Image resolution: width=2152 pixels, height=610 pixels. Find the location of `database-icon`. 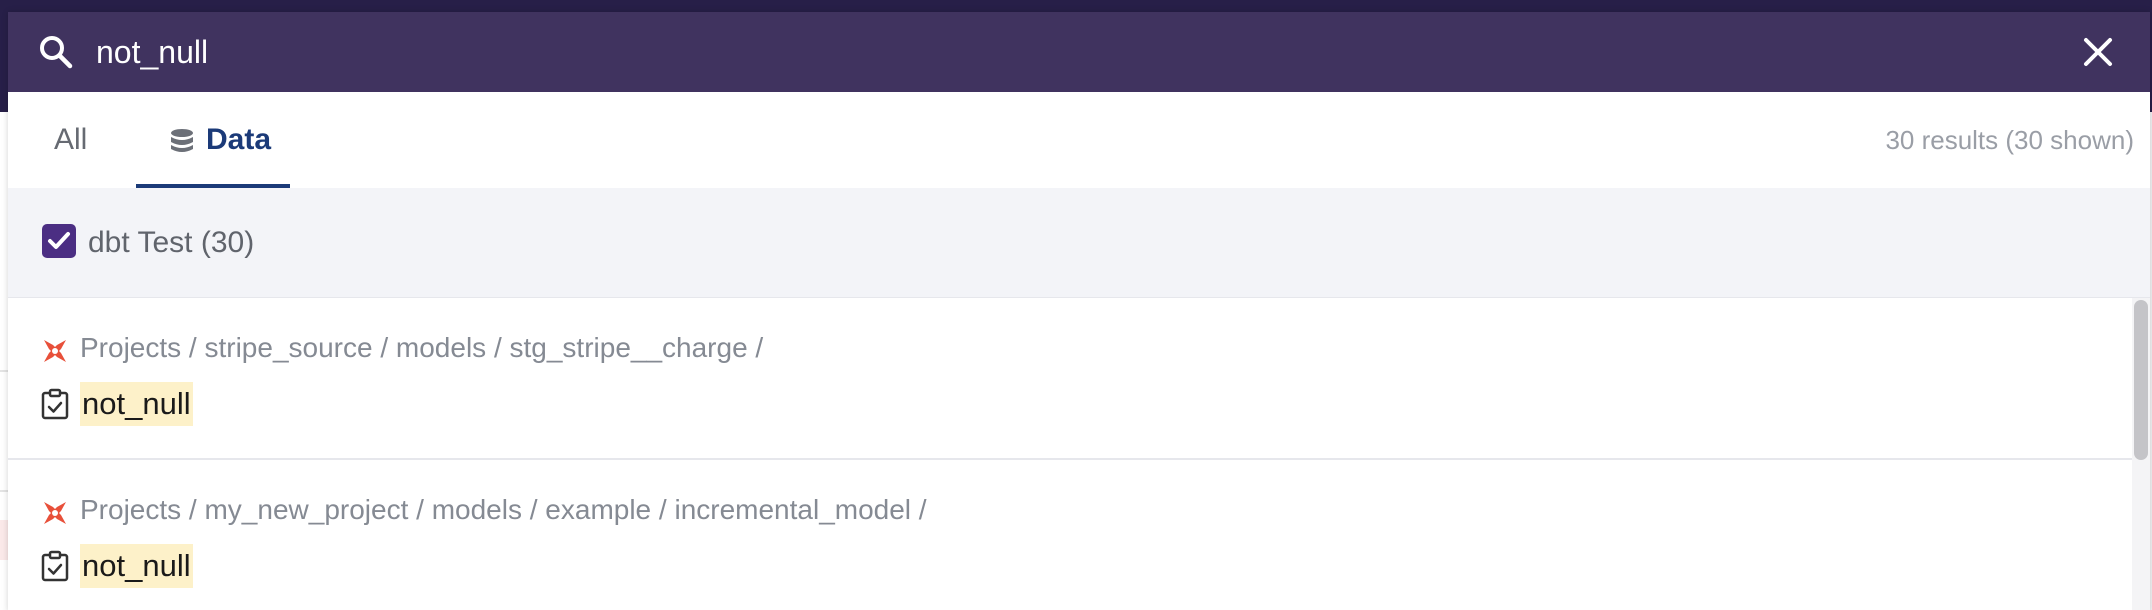

database-icon is located at coordinates (182, 140).